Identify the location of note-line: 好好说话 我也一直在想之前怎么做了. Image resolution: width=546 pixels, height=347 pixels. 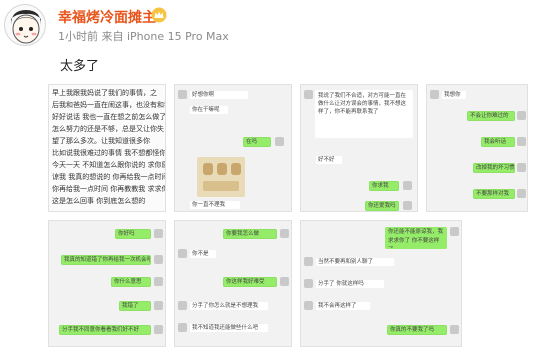
(109, 117).